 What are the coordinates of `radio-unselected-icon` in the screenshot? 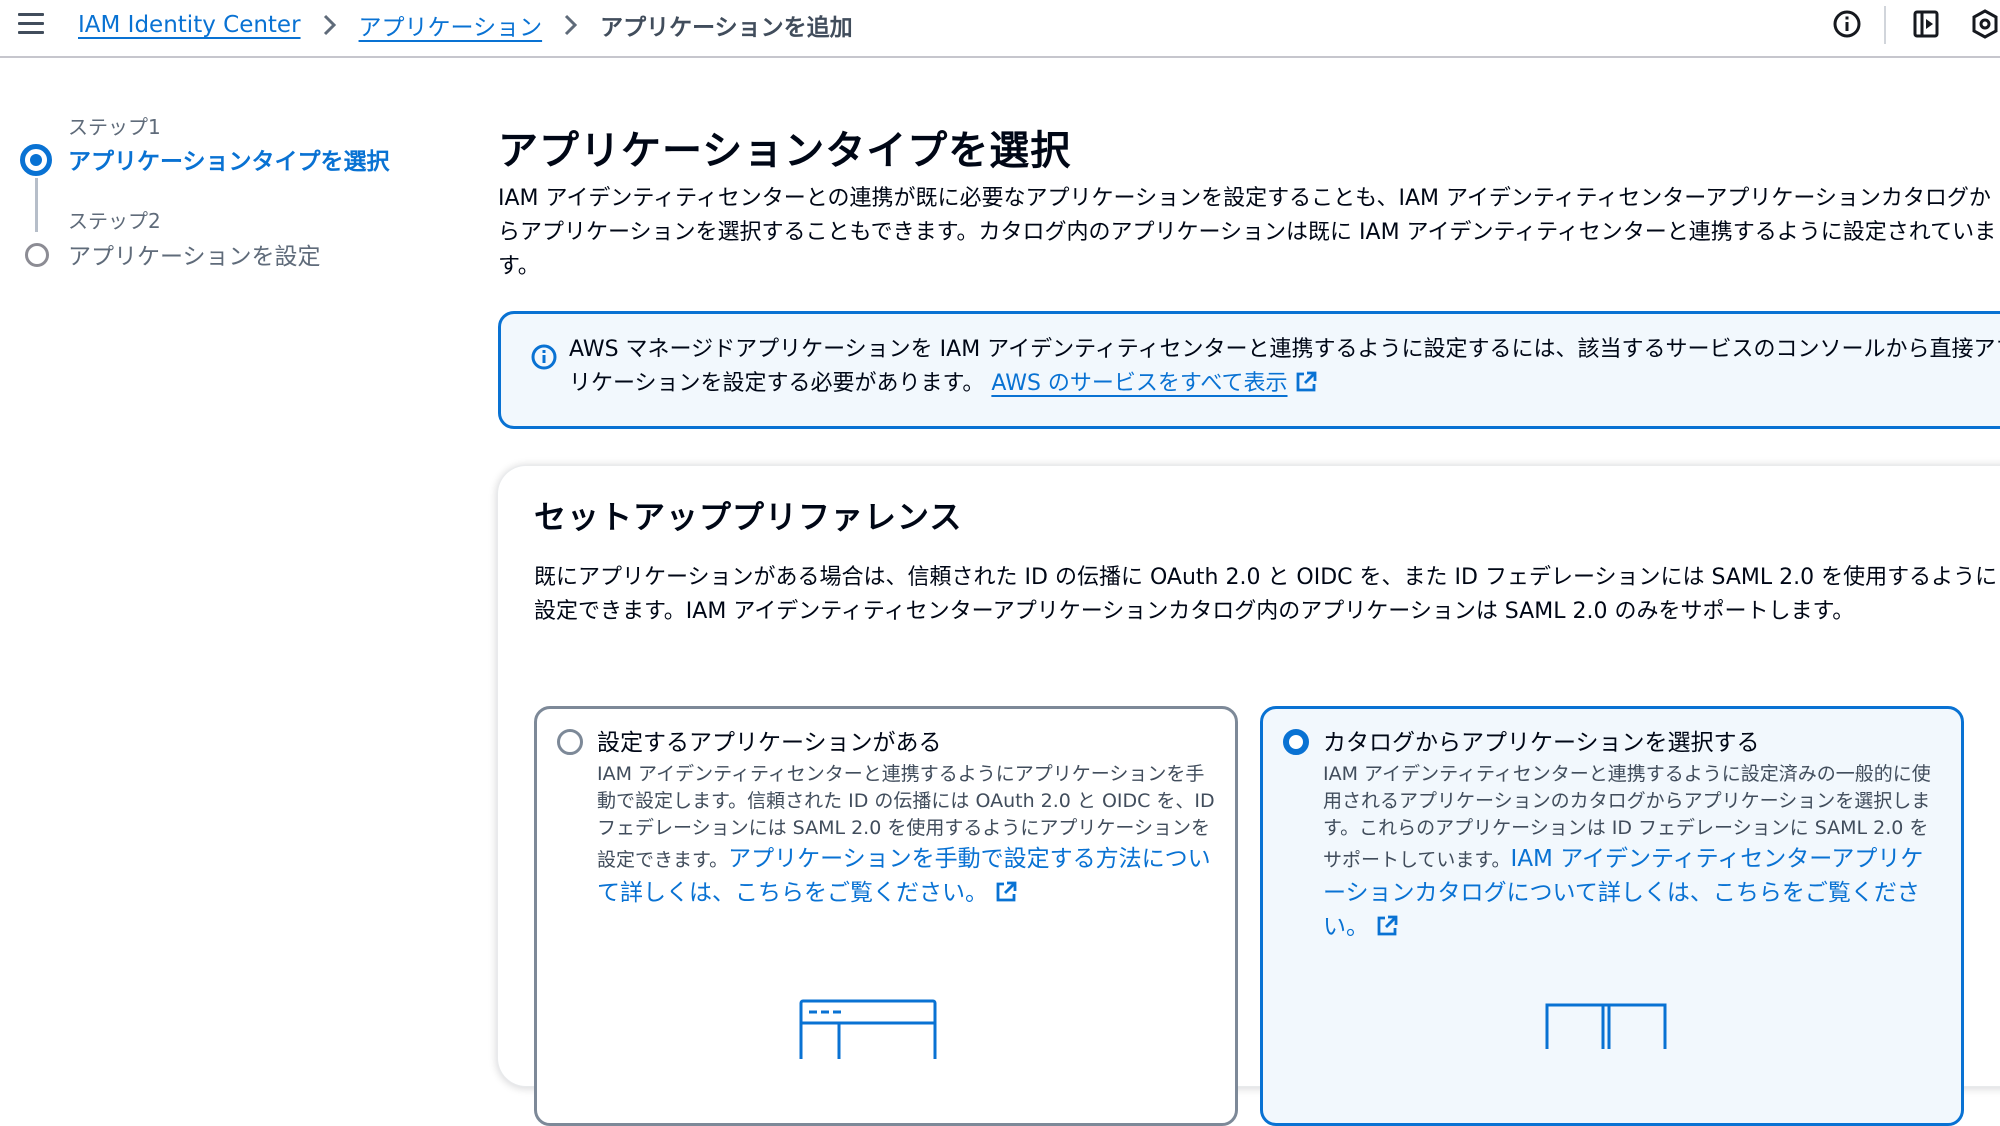 It's located at (570, 742).